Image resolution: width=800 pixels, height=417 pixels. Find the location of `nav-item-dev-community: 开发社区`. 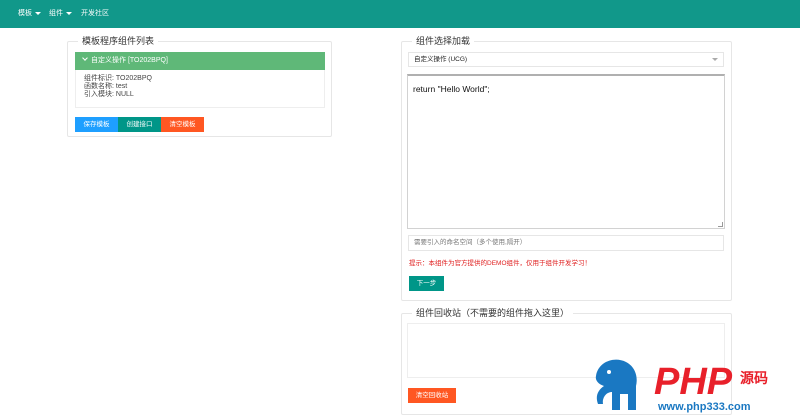

nav-item-dev-community: 开发社区 is located at coordinates (95, 14).